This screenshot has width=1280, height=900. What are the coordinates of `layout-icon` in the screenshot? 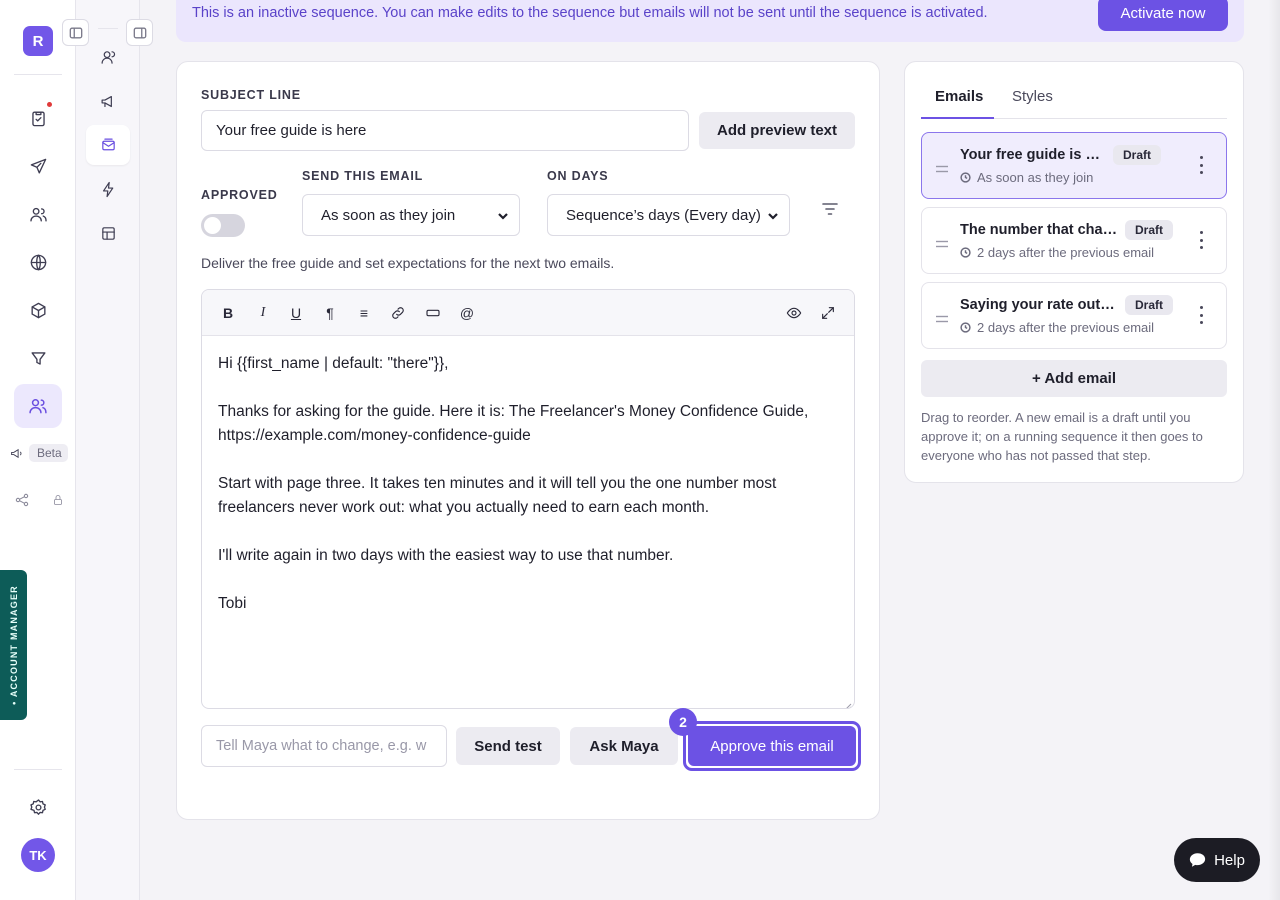 It's located at (108, 233).